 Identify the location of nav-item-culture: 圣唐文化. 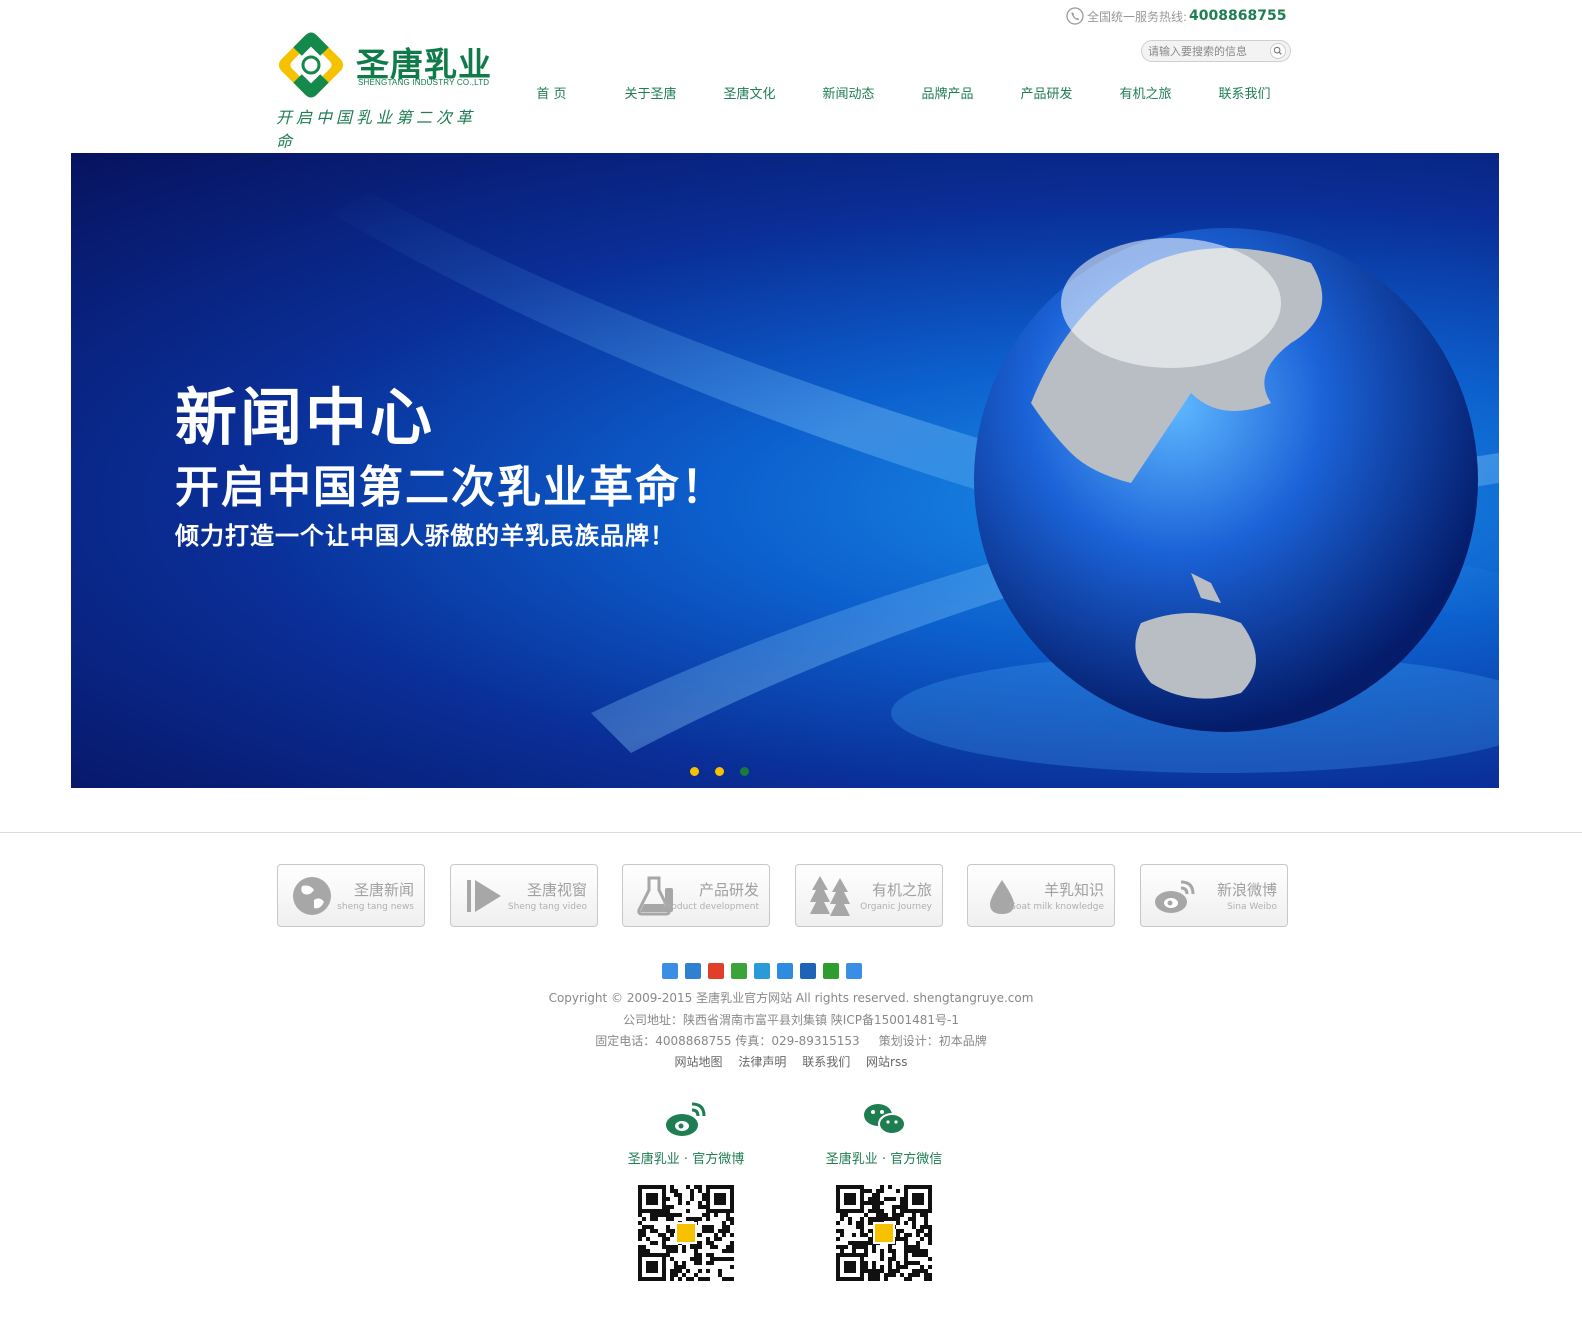
(749, 95).